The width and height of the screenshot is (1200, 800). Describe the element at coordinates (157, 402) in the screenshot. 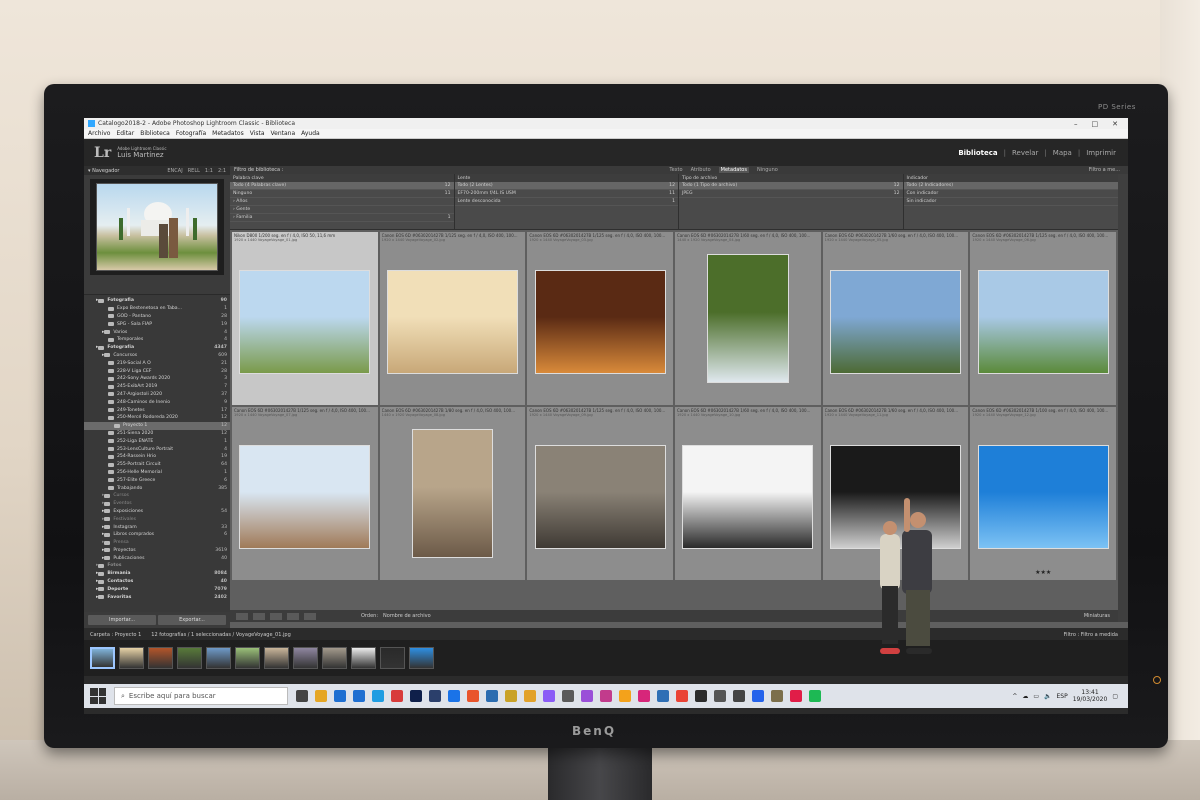

I see `folder-row: 248-Caminos de Inenio 9` at that location.